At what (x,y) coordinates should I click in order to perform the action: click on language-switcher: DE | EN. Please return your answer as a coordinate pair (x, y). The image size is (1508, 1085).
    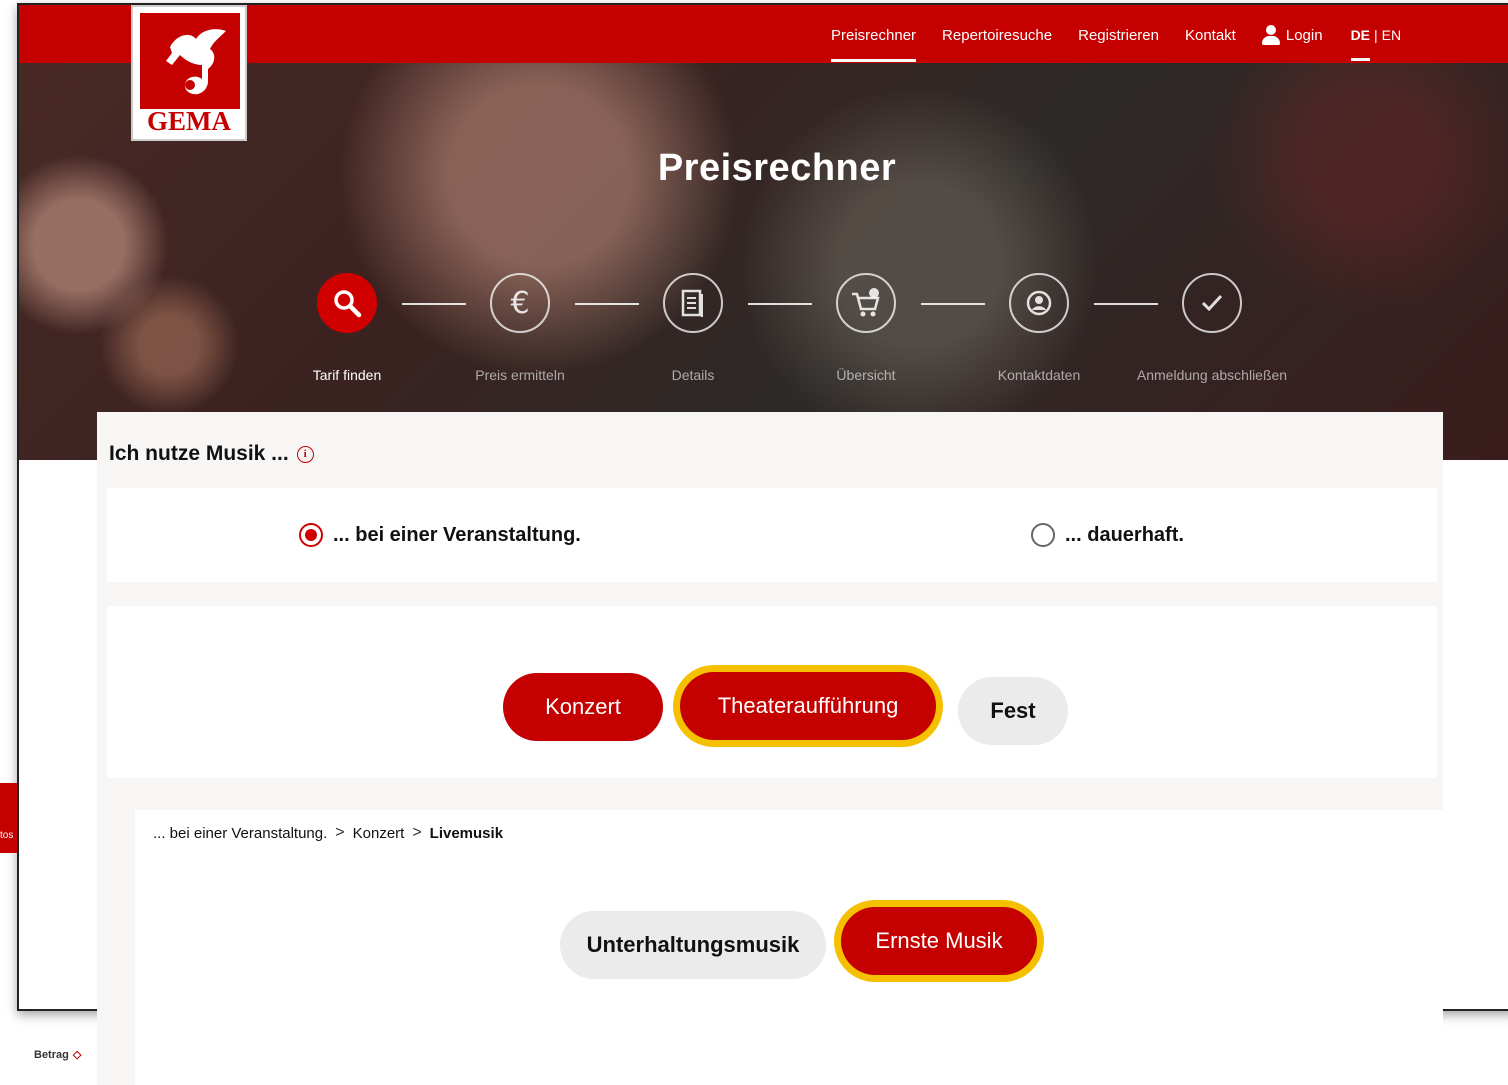
    Looking at the image, I should click on (1375, 44).